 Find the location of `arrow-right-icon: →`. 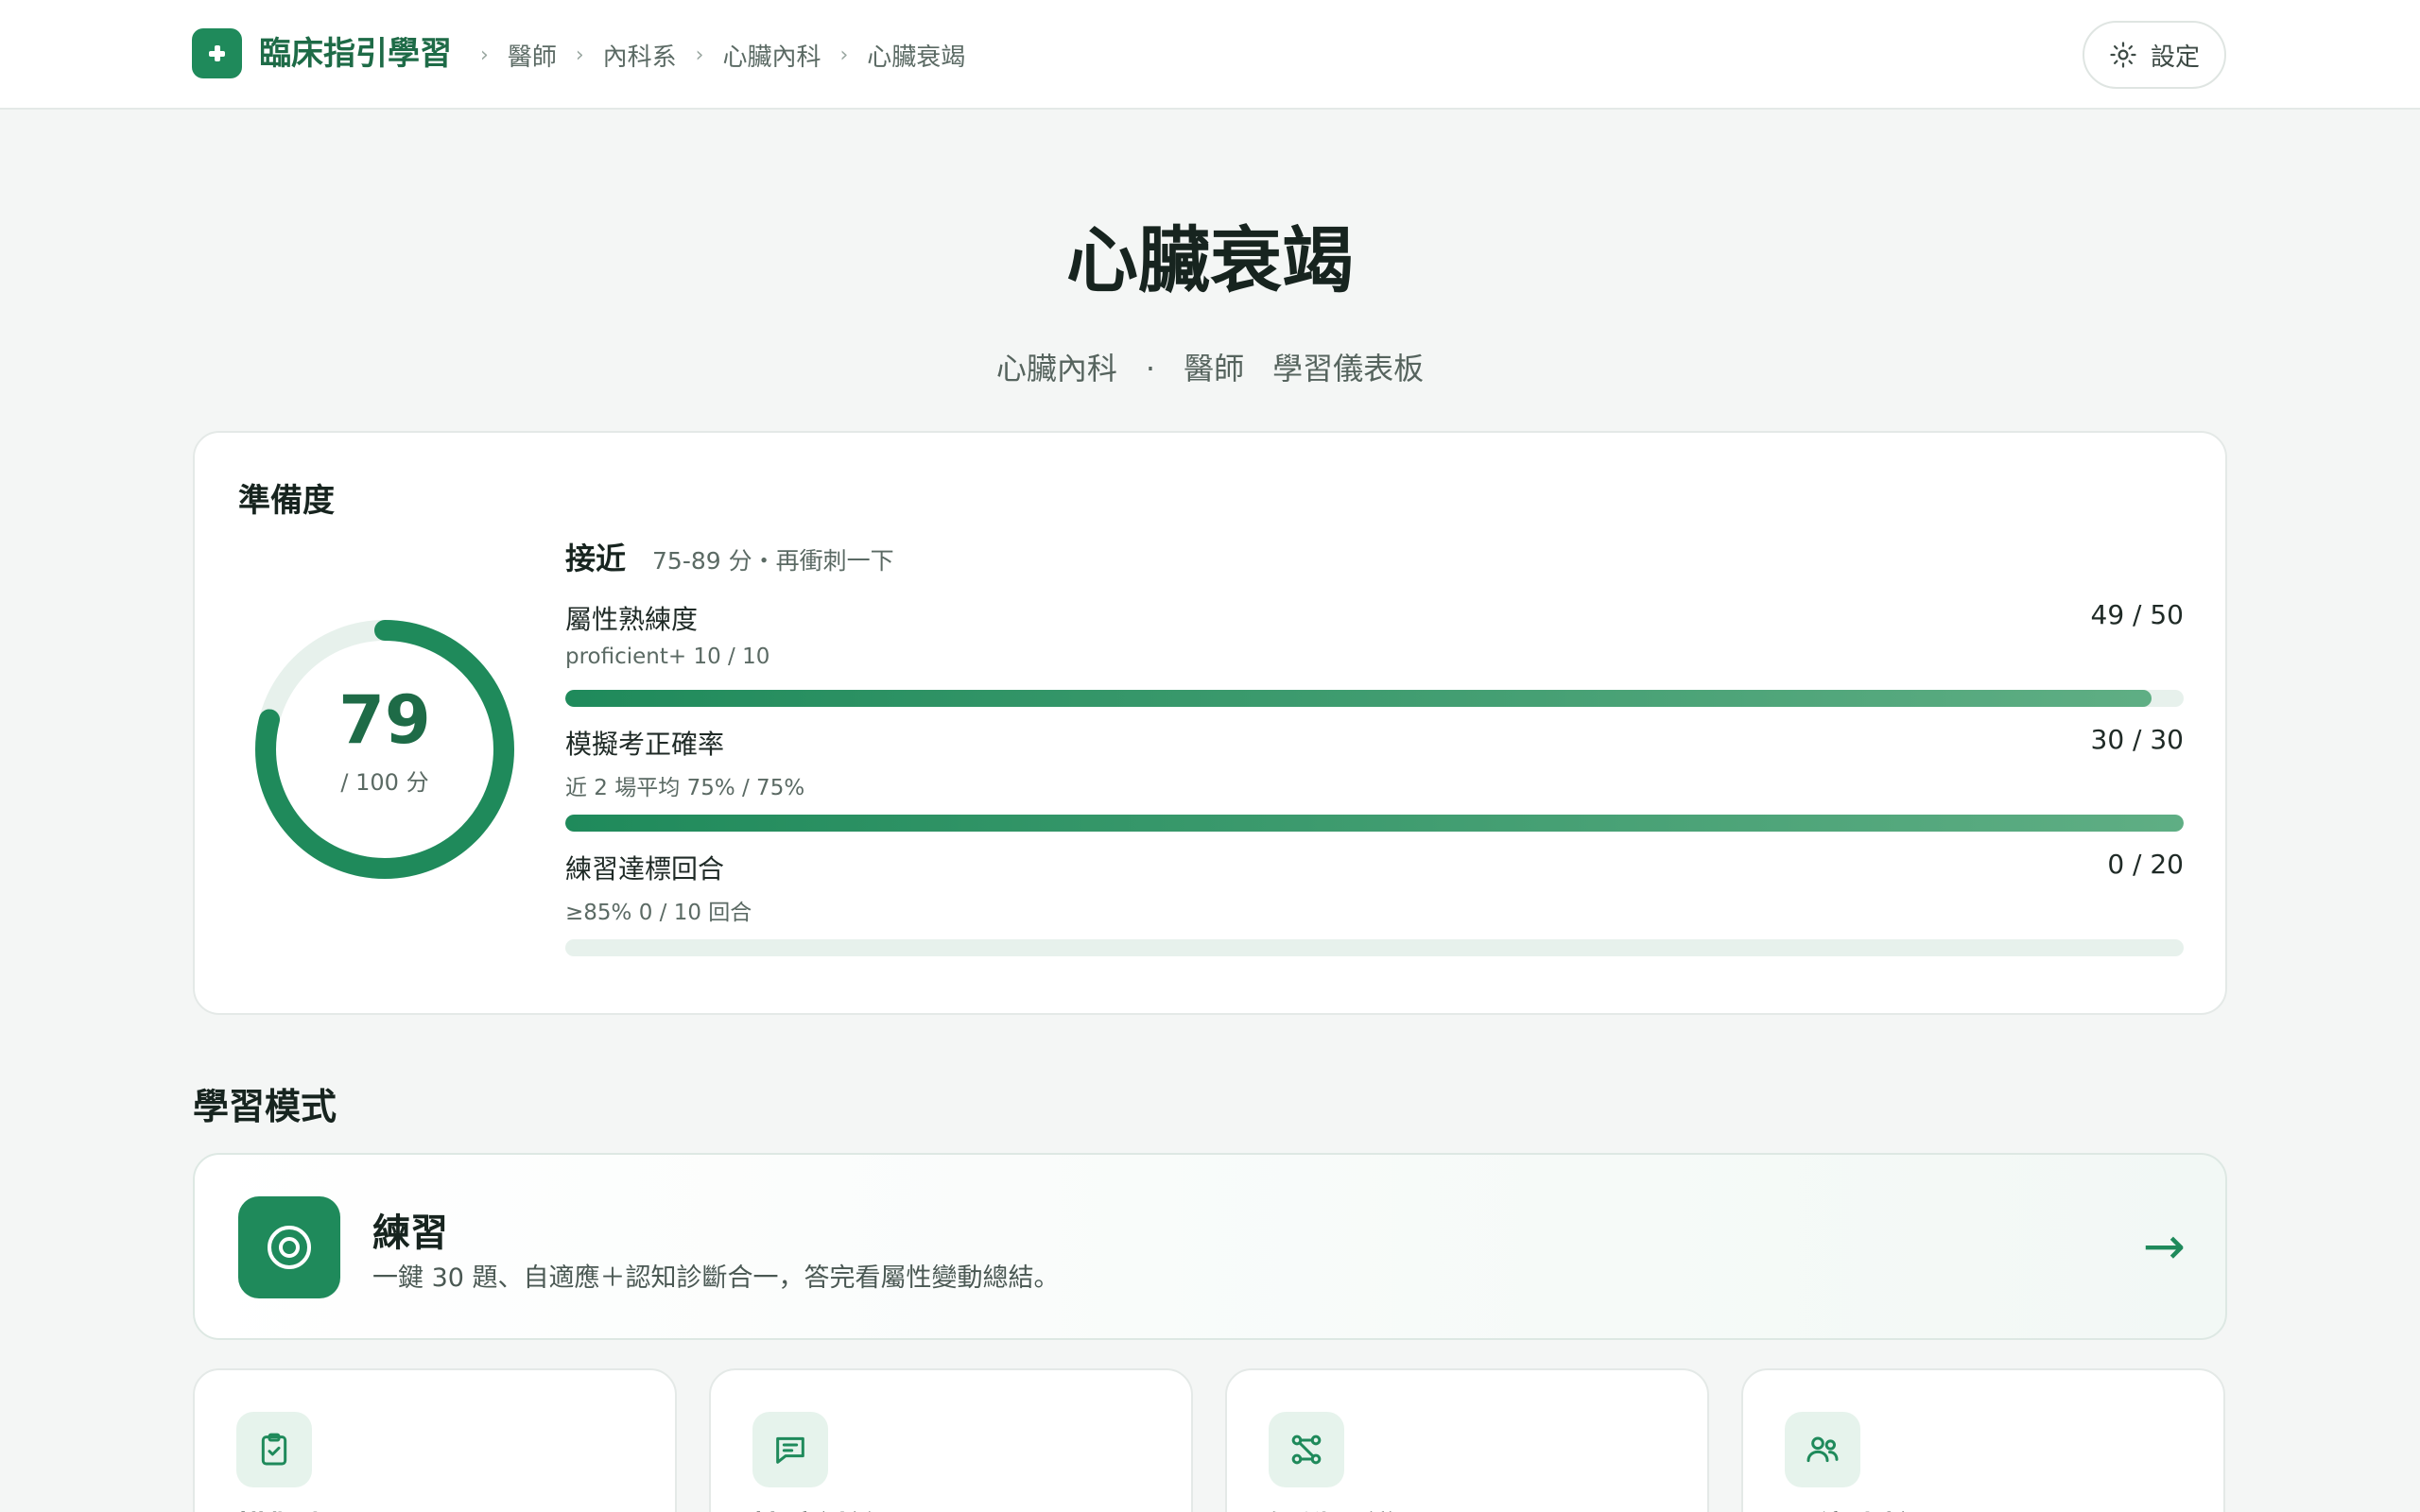

arrow-right-icon: → is located at coordinates (2164, 1246).